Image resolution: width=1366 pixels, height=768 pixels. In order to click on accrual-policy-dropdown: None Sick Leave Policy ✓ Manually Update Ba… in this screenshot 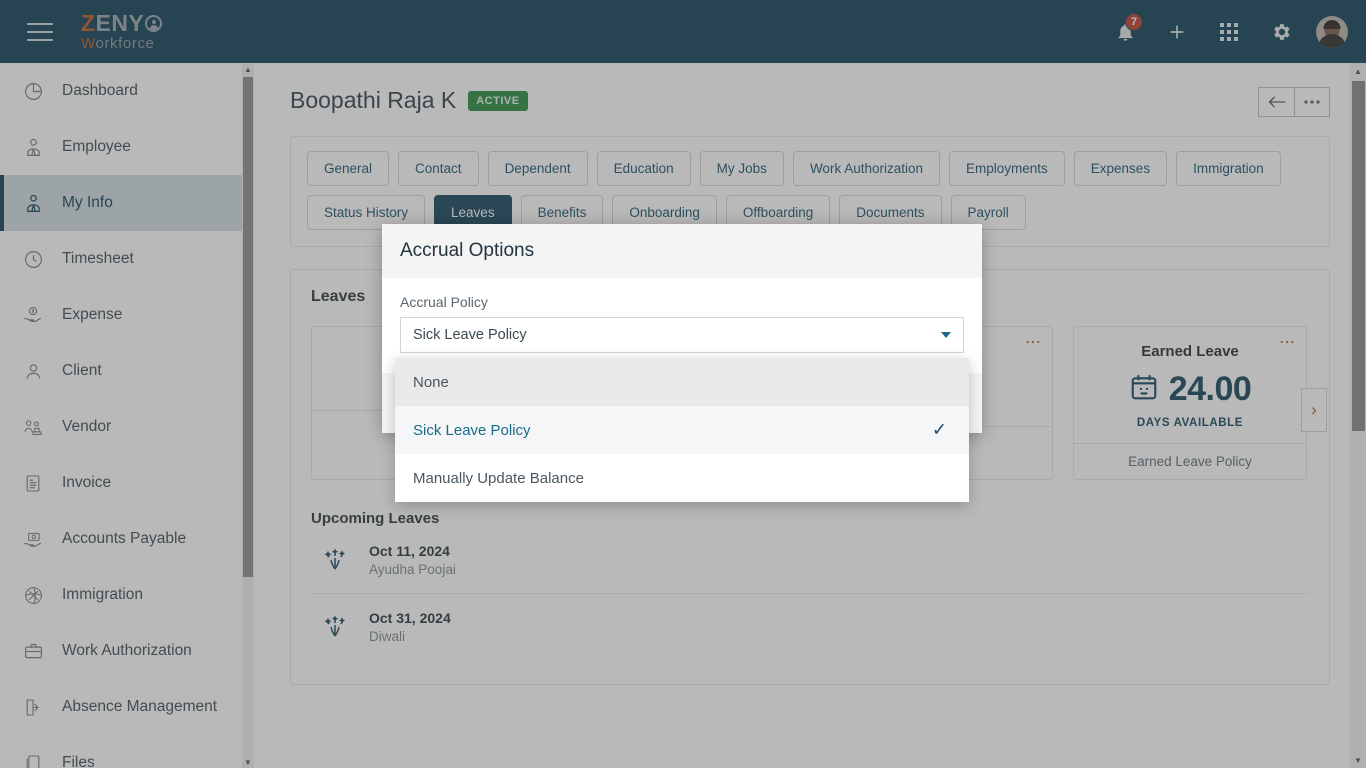, I will do `click(682, 430)`.